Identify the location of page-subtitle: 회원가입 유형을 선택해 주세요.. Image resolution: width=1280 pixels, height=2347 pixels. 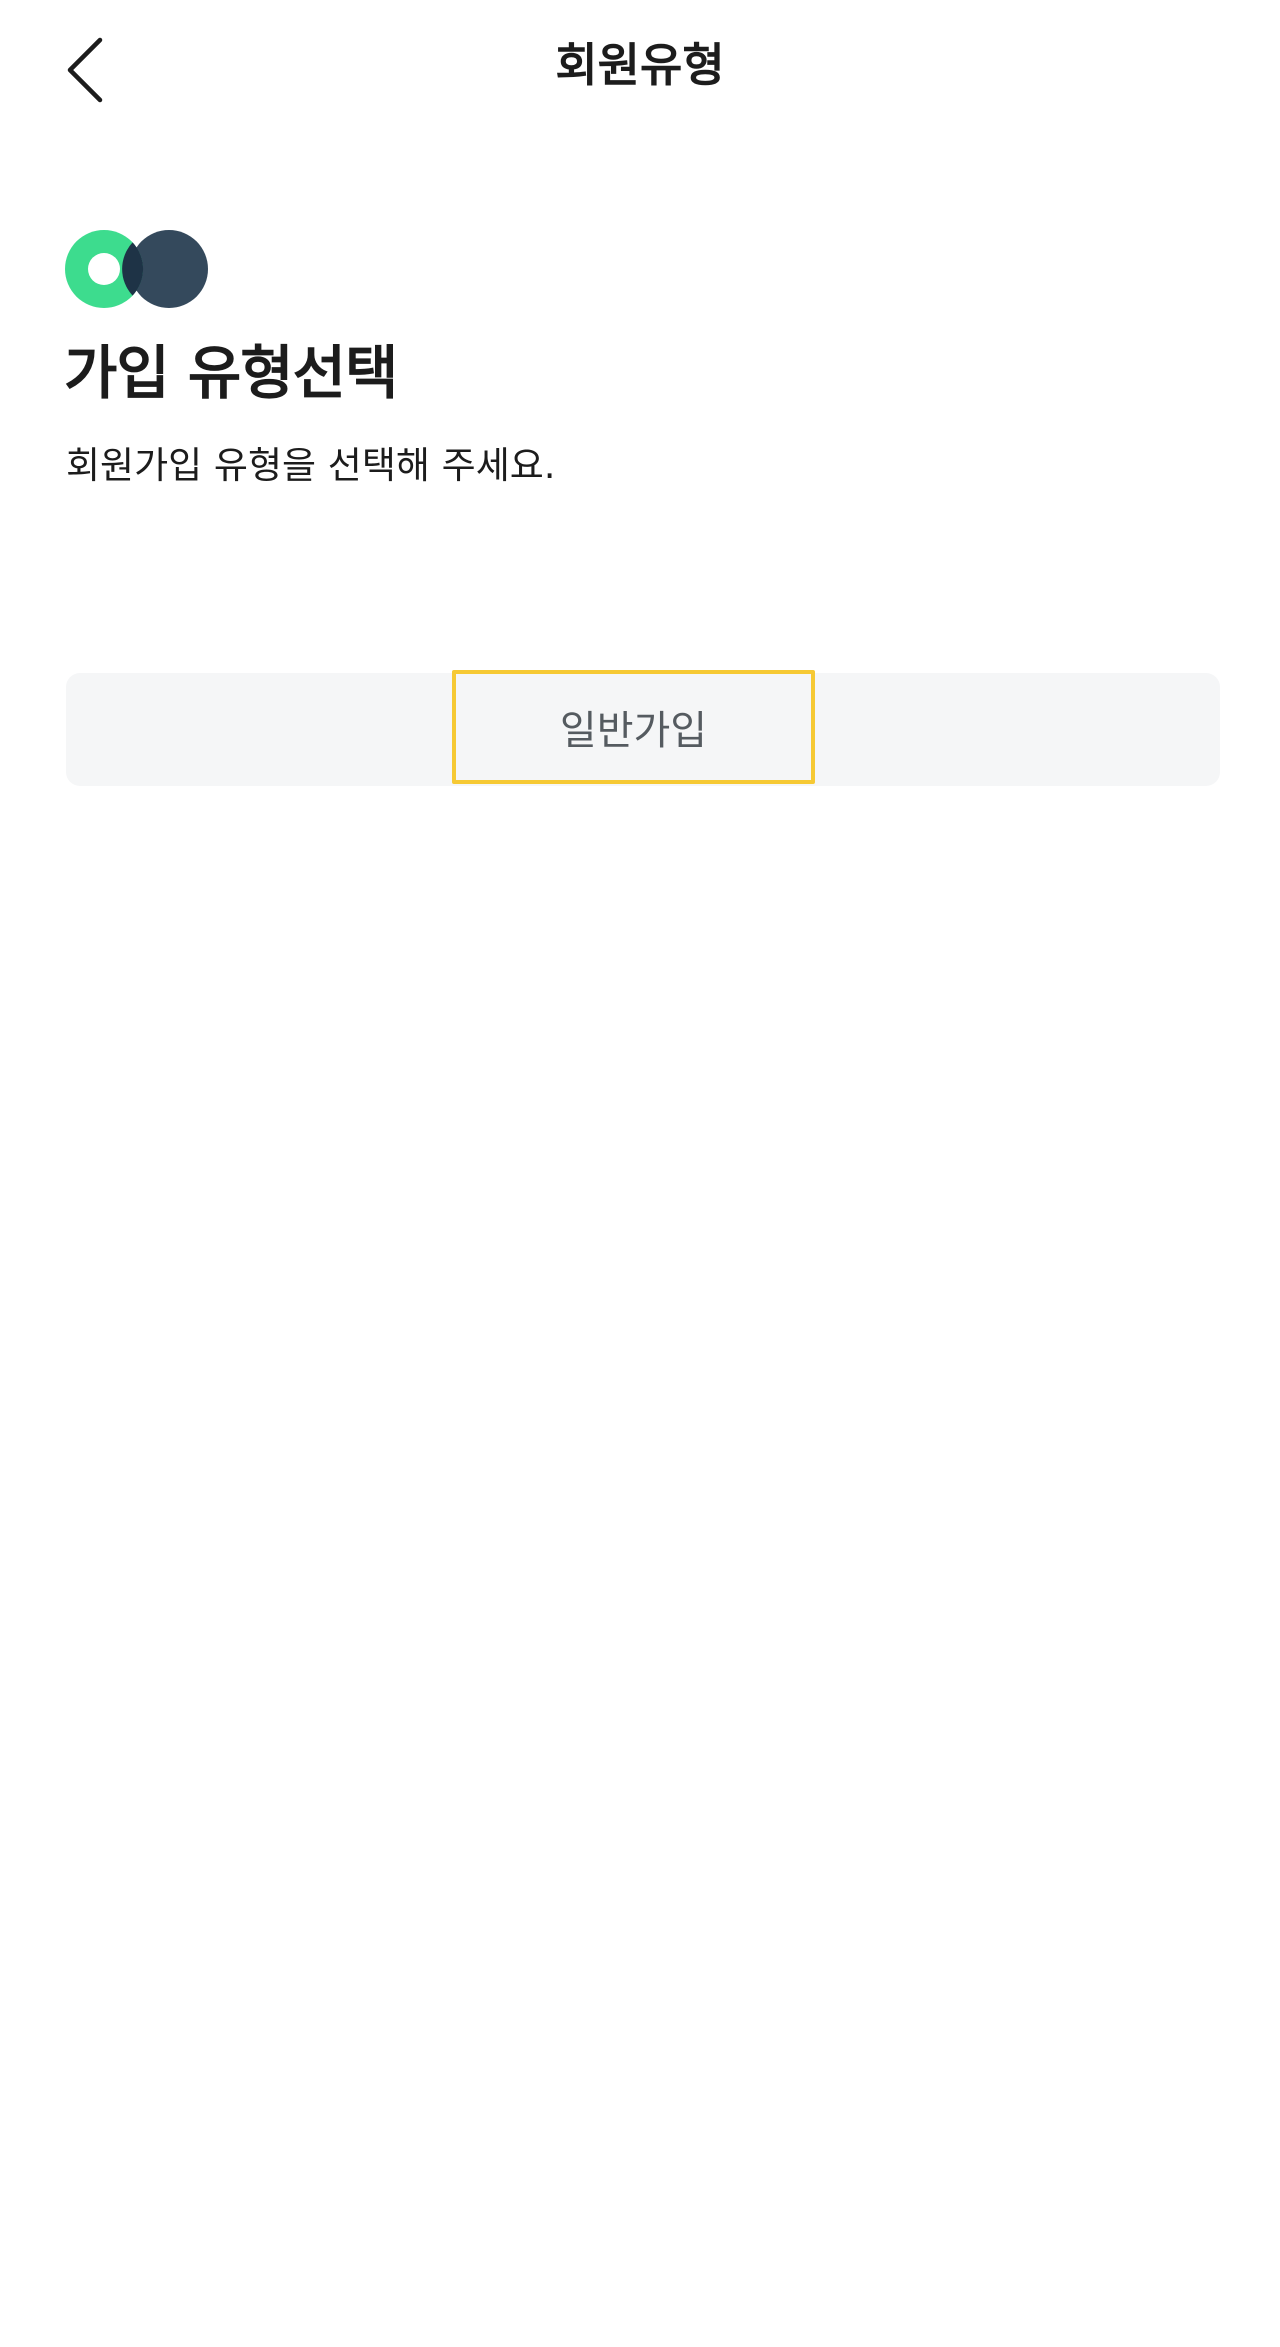
(311, 465).